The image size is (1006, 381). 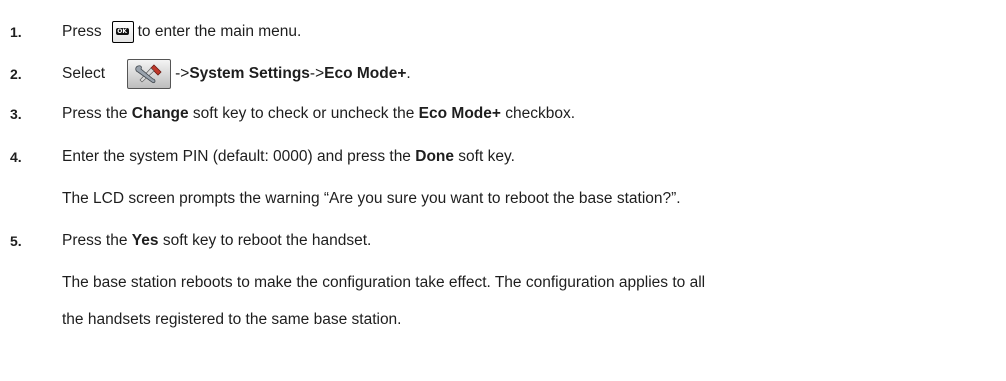 I want to click on step-number: 5., so click(x=16, y=241).